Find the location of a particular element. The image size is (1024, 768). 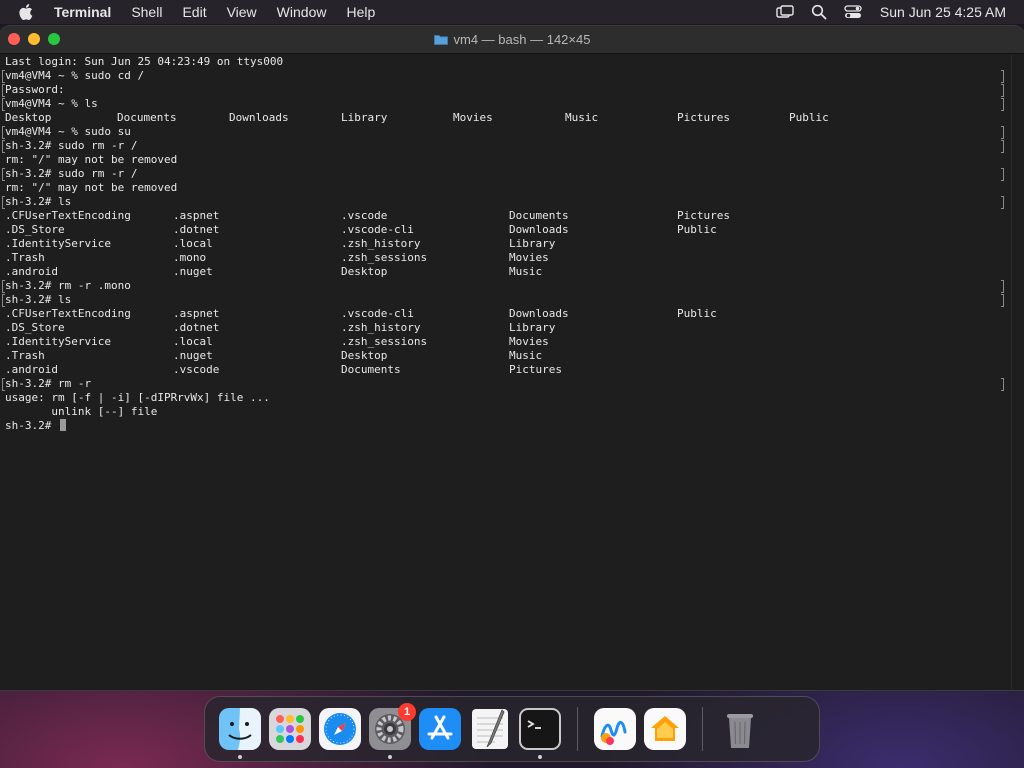

safari-icon is located at coordinates (340, 729).